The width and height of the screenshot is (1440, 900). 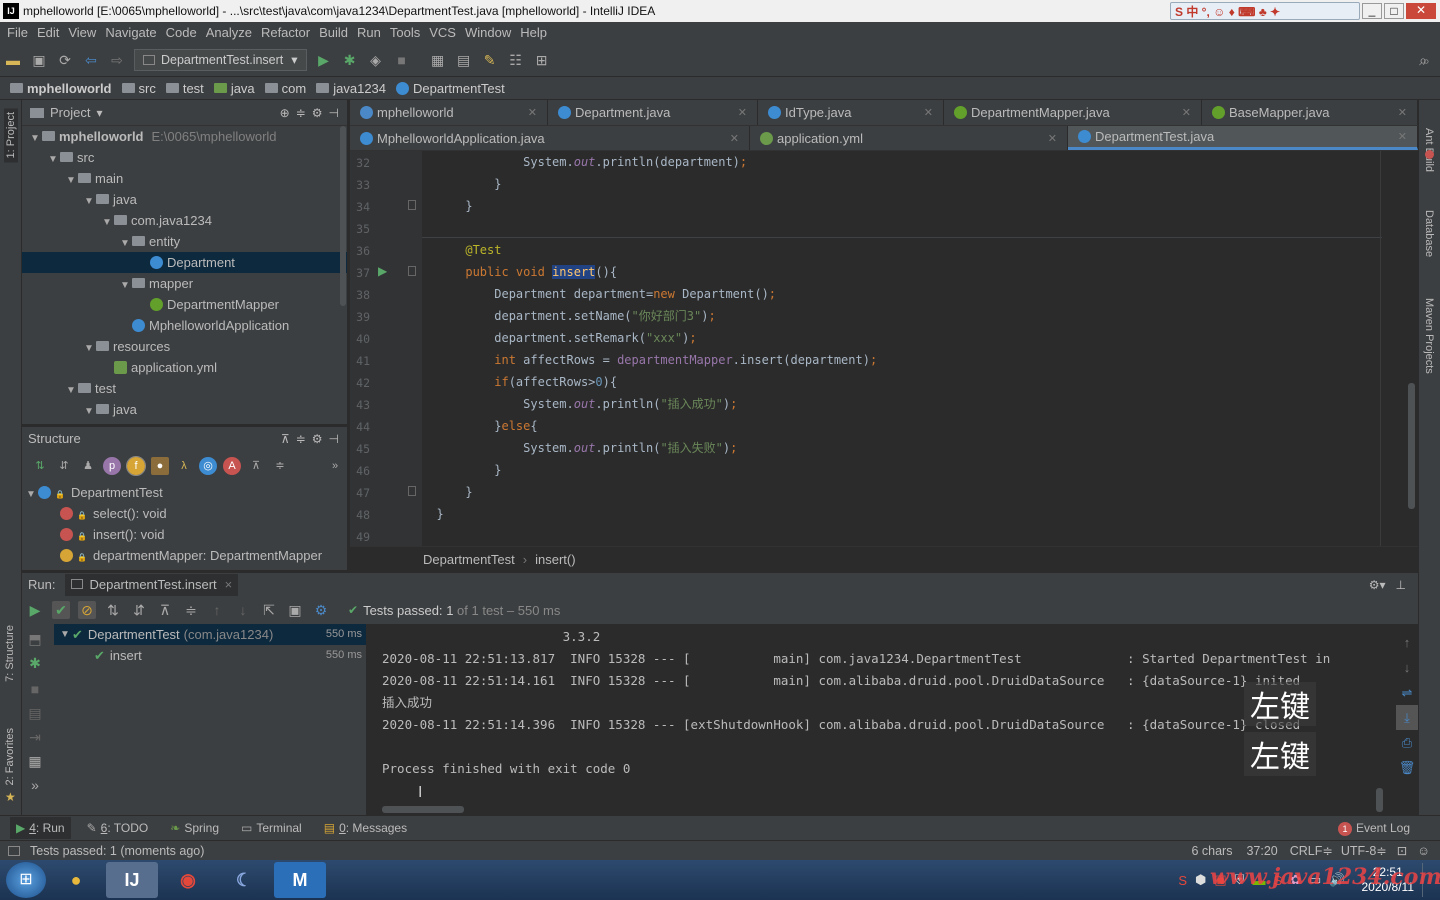 I want to click on start-button: ⊞, so click(x=26, y=880).